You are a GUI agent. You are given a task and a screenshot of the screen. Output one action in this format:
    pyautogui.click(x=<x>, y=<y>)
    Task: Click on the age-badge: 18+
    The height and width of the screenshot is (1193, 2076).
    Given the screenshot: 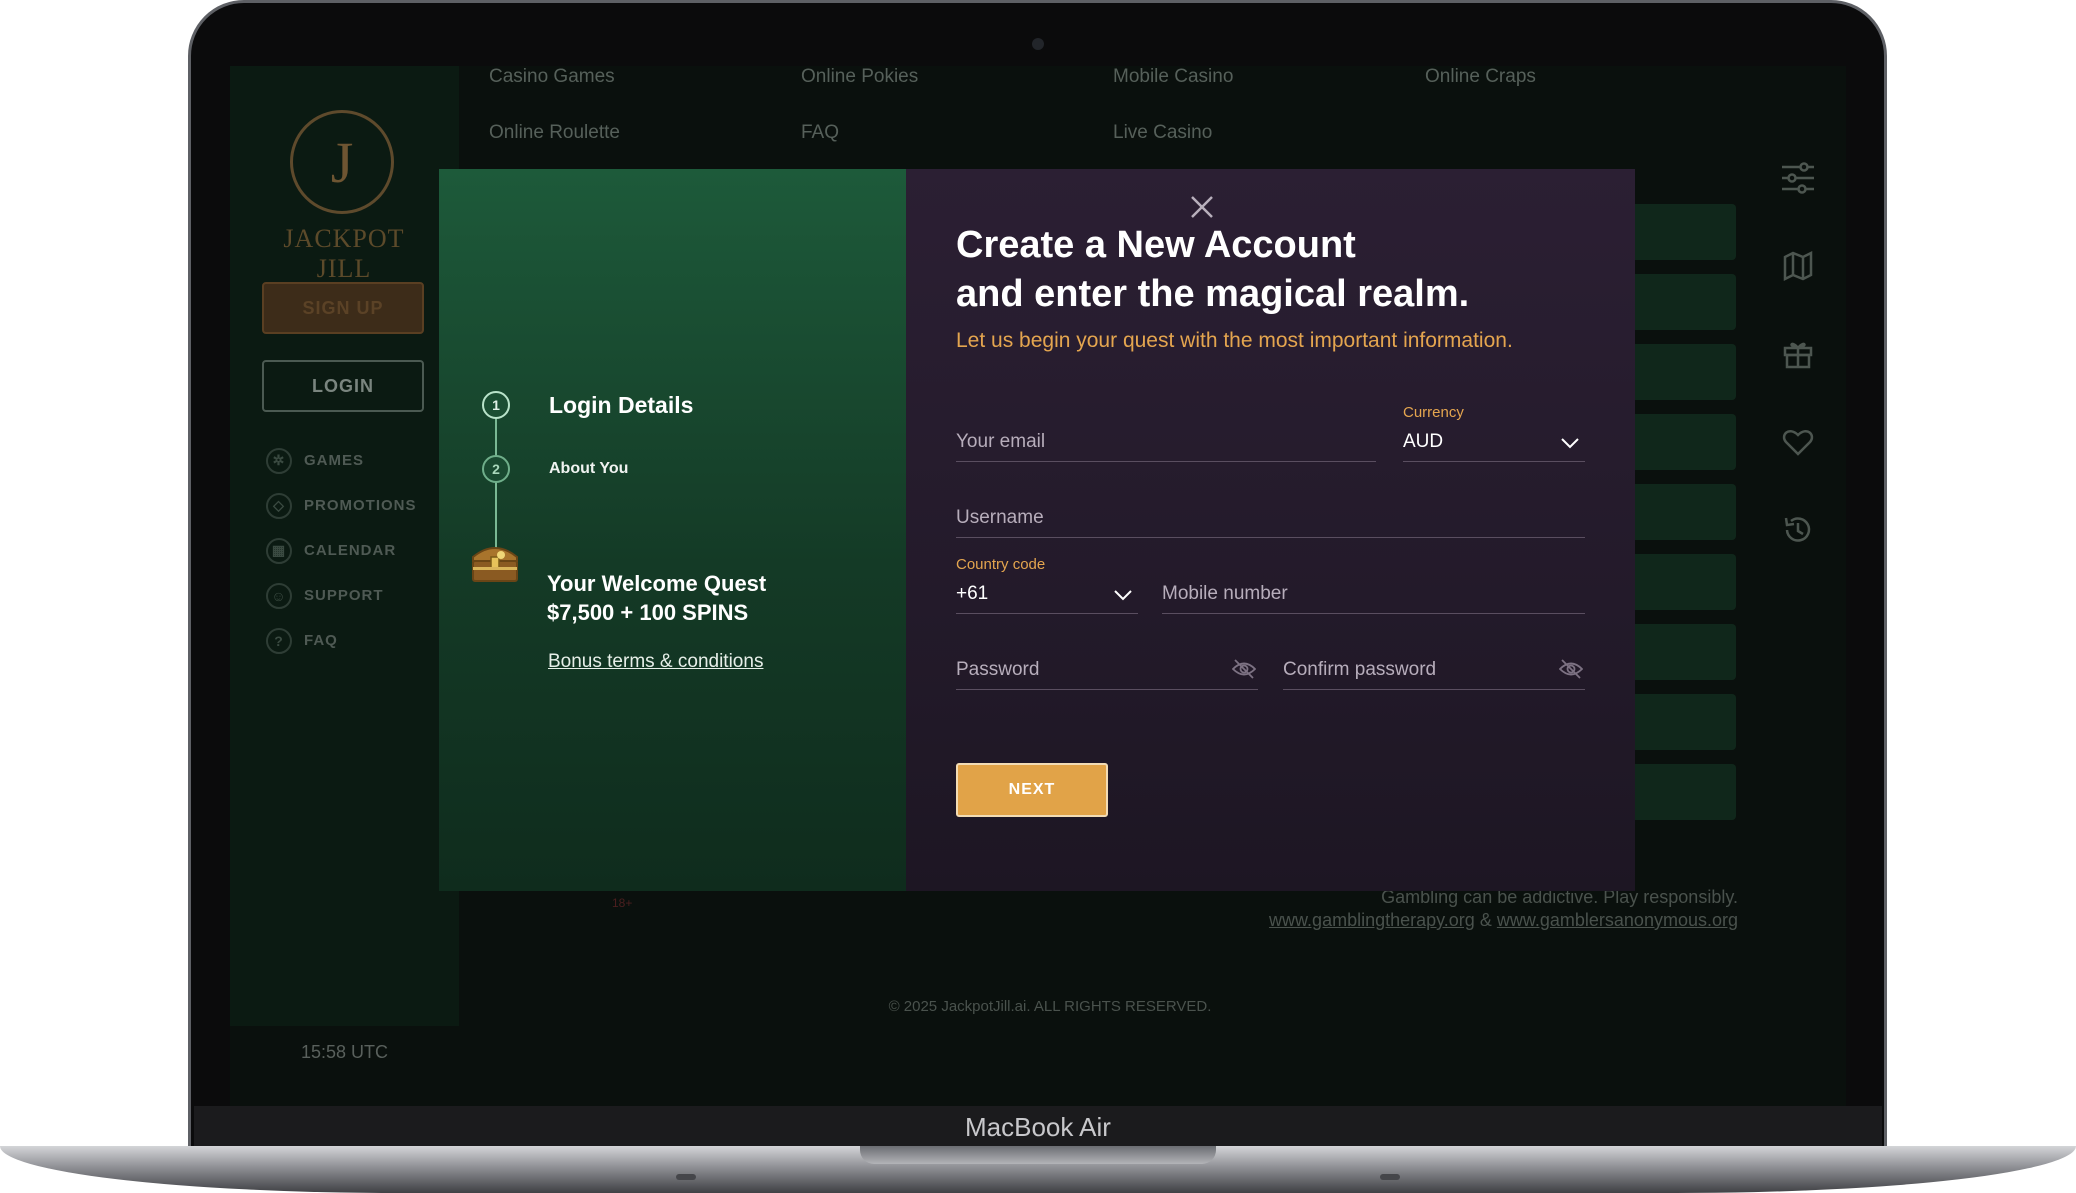 What is the action you would take?
    pyautogui.click(x=622, y=903)
    